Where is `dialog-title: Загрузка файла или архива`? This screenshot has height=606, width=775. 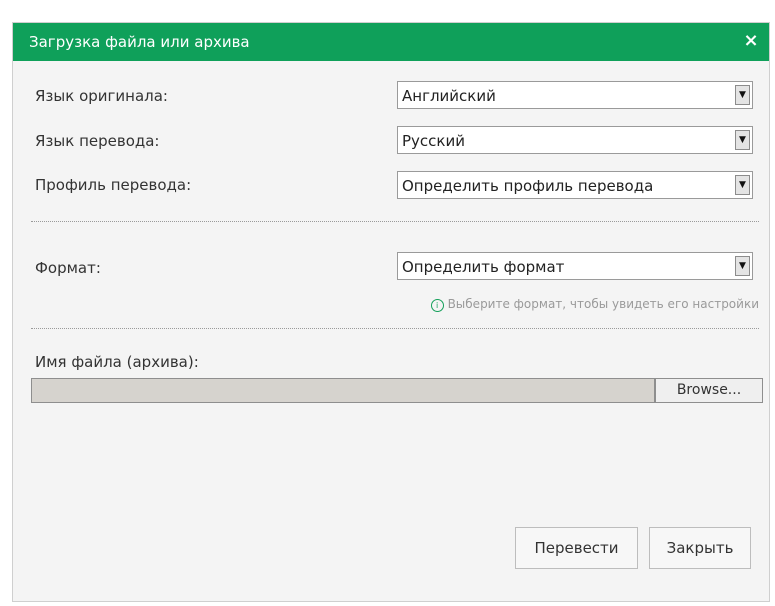
dialog-title: Загрузка файла или архива is located at coordinates (139, 42).